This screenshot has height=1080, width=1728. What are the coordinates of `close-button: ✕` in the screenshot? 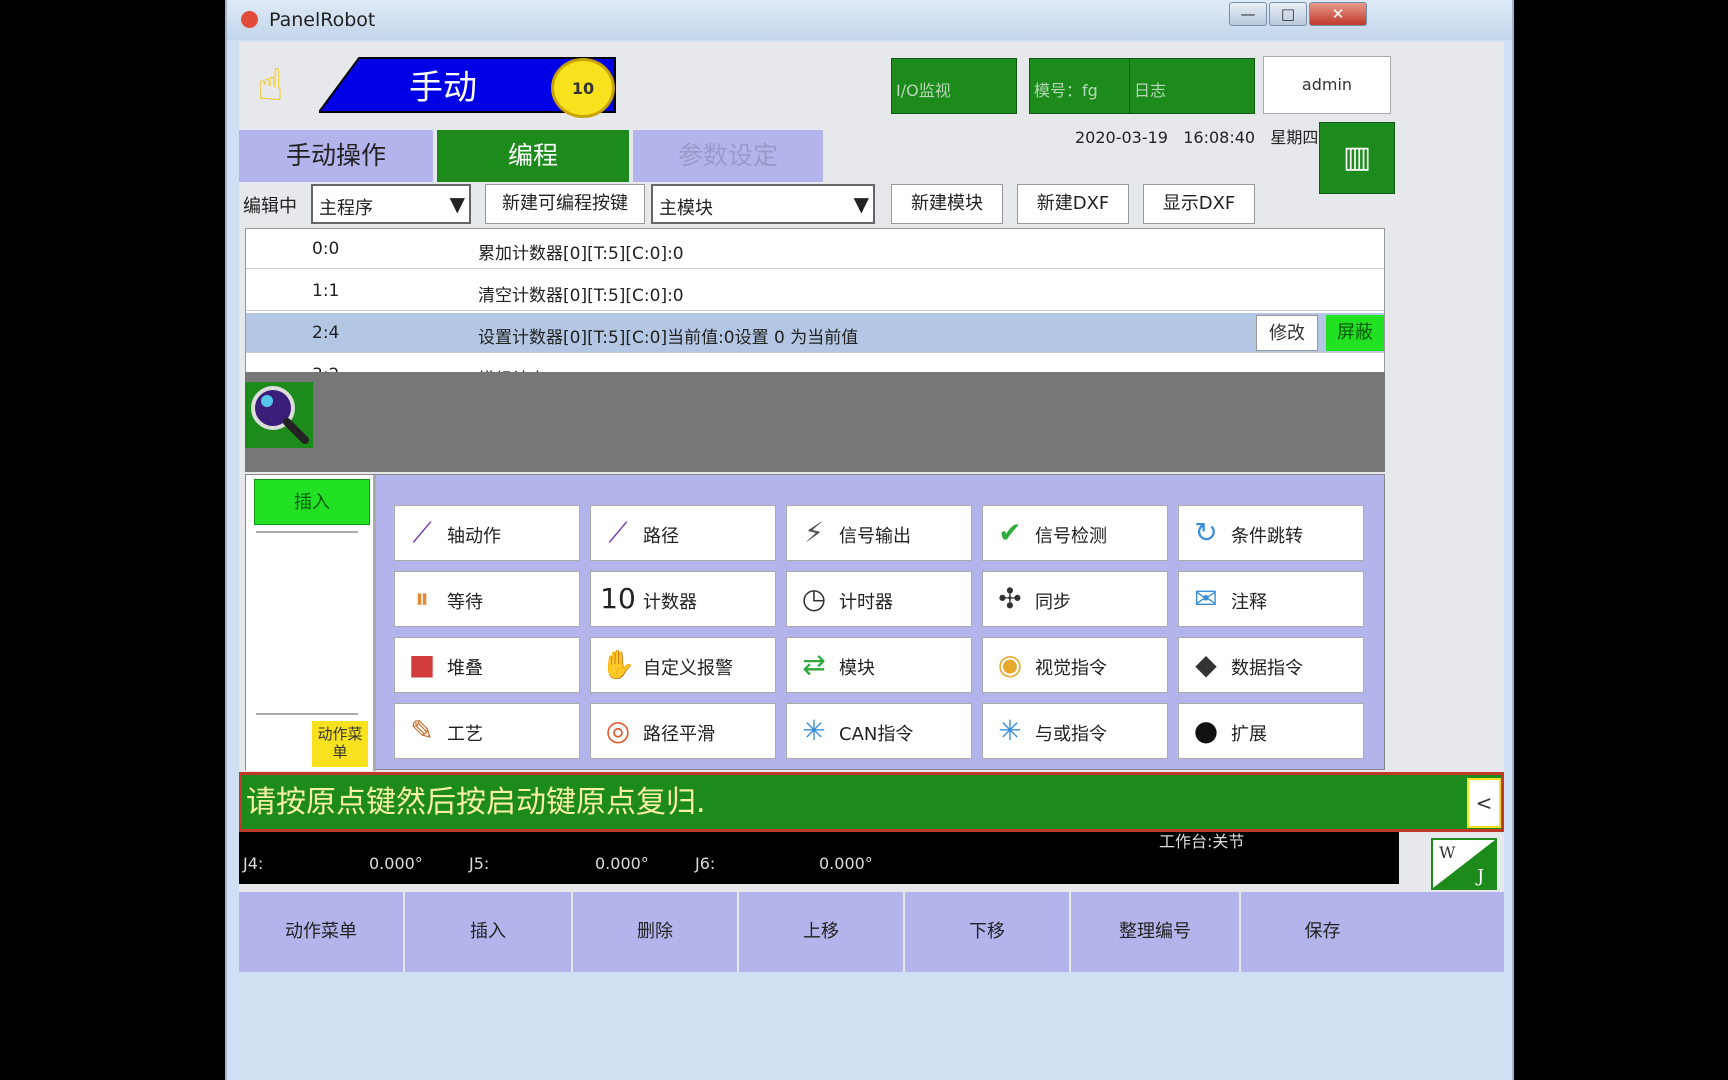 It's located at (1338, 14).